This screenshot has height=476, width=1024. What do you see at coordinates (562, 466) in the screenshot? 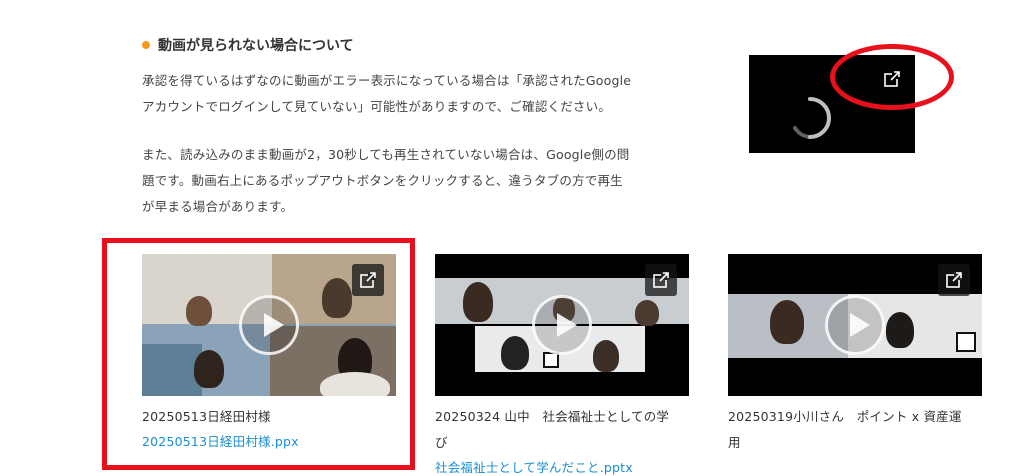
I see `video-attachment-link: 社会福祉士として学んだこと.pptx` at bounding box center [562, 466].